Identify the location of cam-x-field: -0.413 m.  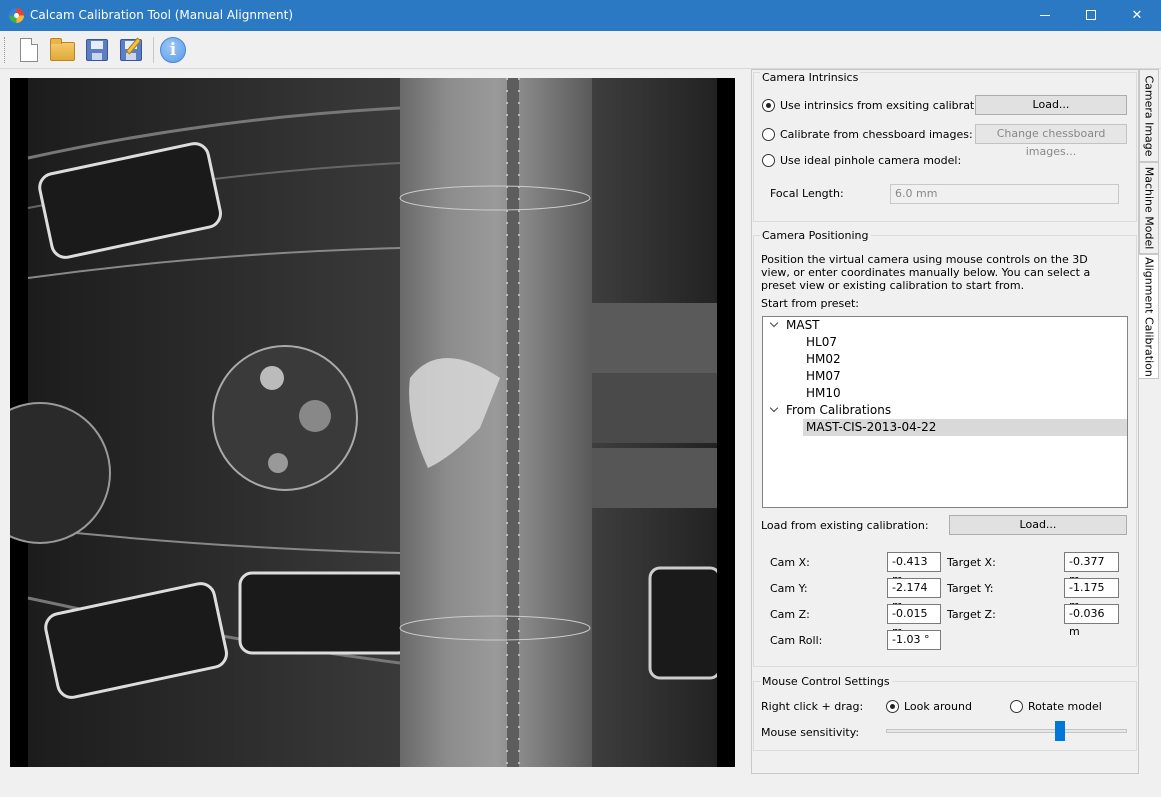
(914, 569).